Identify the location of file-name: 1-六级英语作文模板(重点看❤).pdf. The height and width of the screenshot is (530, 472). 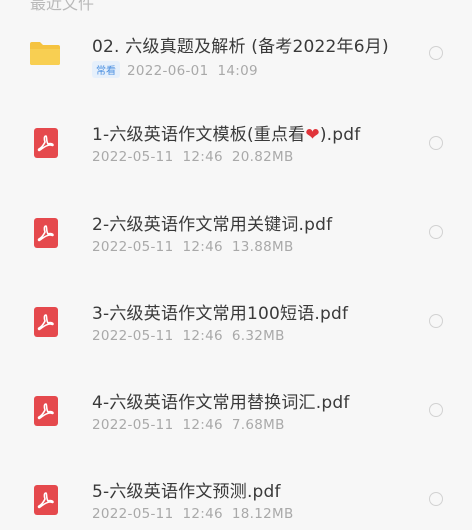
(226, 132).